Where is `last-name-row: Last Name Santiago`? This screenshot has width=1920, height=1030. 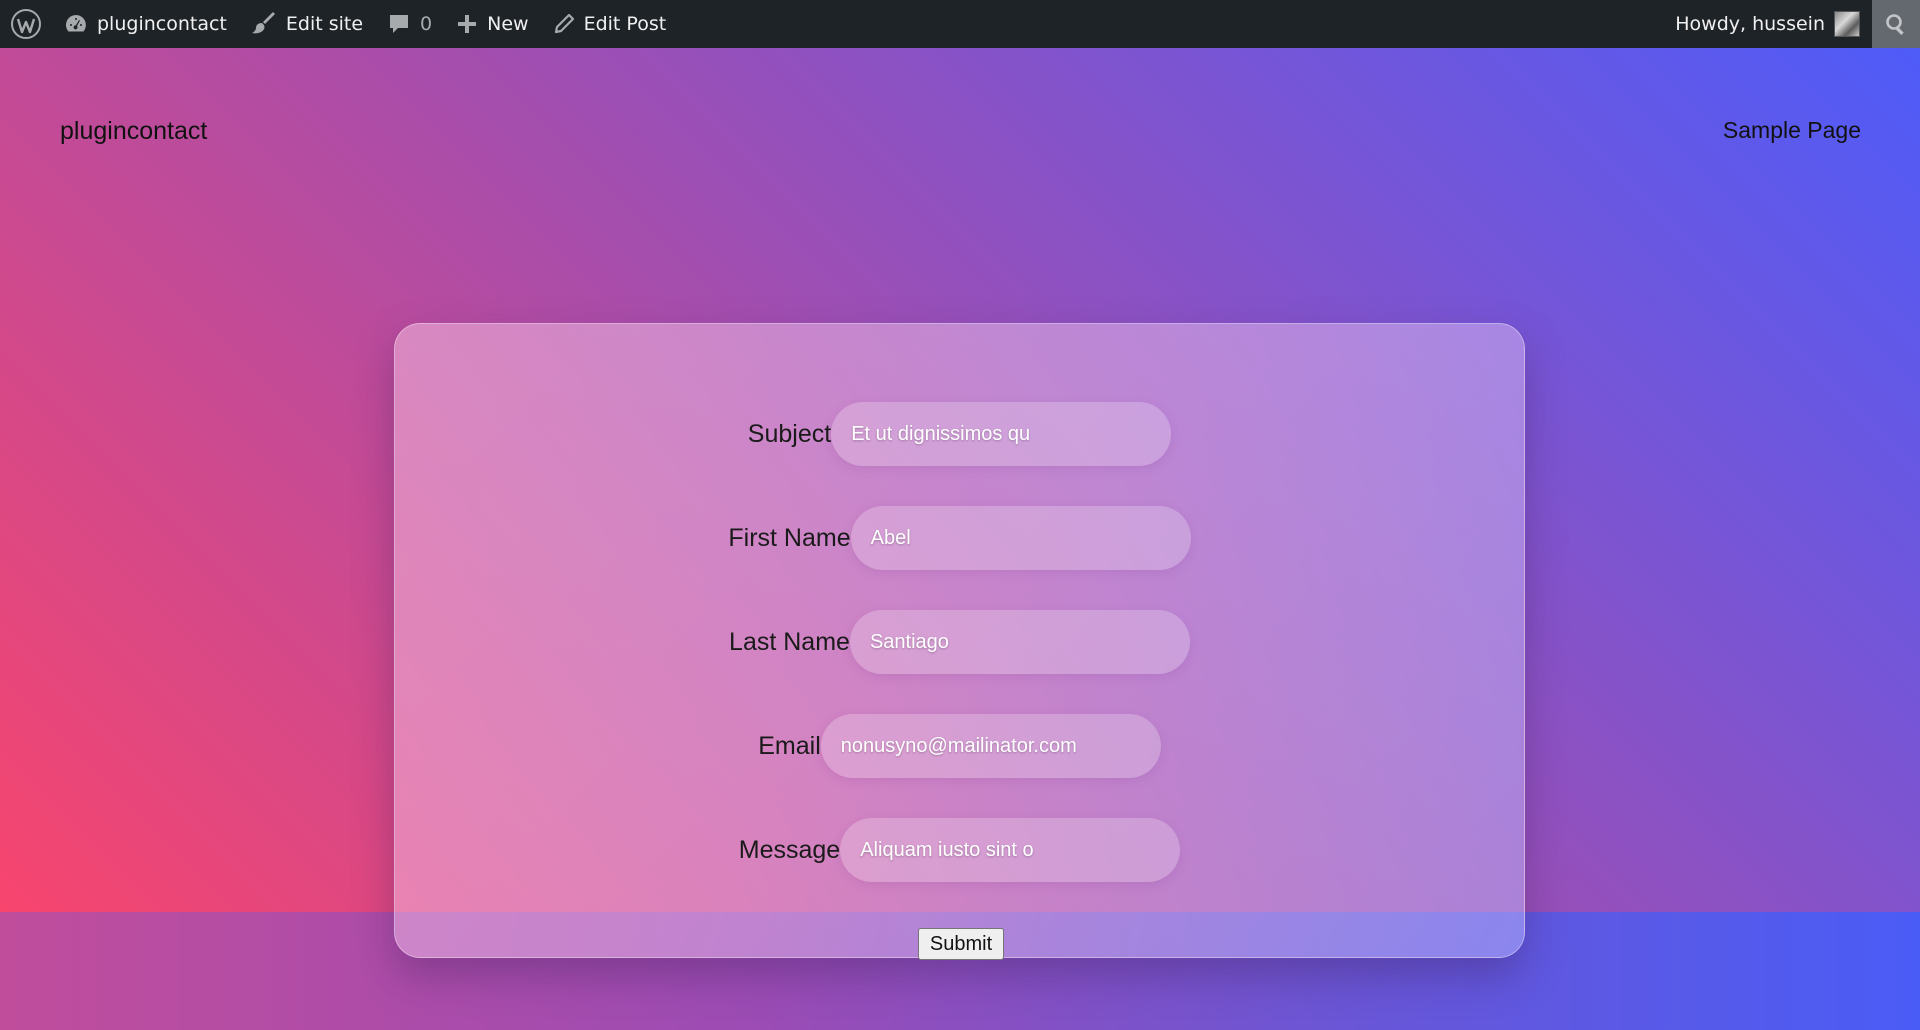
last-name-row: Last Name Santiago is located at coordinates (959, 642).